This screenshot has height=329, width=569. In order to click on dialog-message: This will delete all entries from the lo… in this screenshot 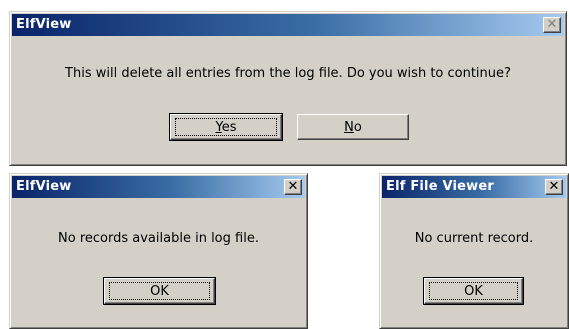, I will do `click(288, 73)`.